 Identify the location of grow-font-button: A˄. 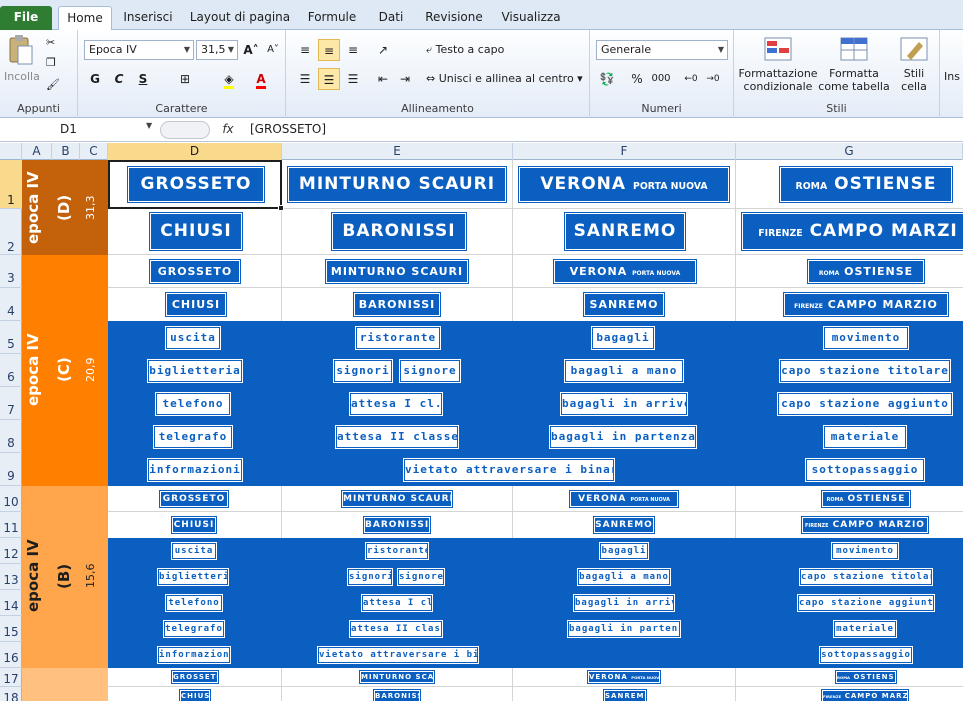
(251, 50).